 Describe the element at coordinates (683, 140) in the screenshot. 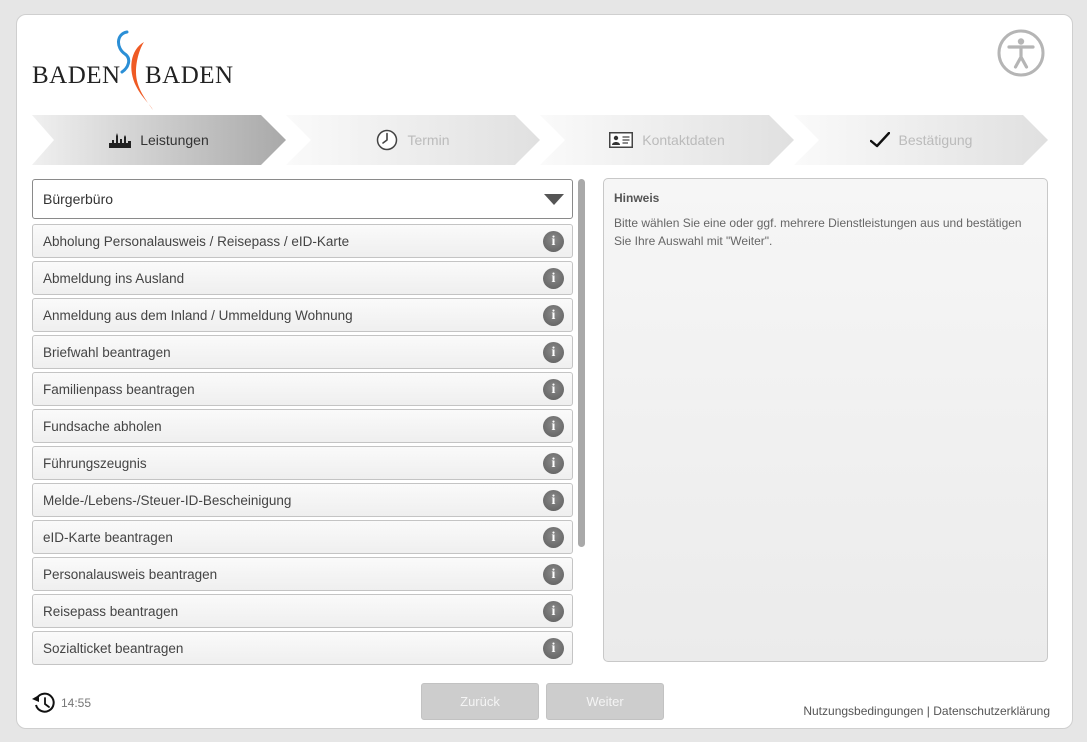

I see `step-label: Kontaktdaten` at that location.